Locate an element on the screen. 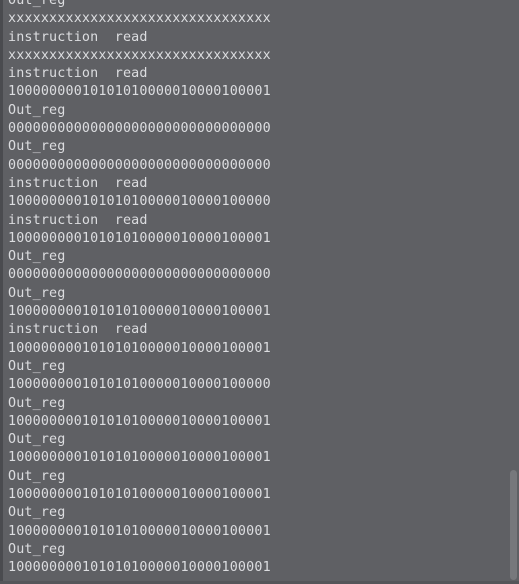  scrollbar-thumb is located at coordinates (513, 525).